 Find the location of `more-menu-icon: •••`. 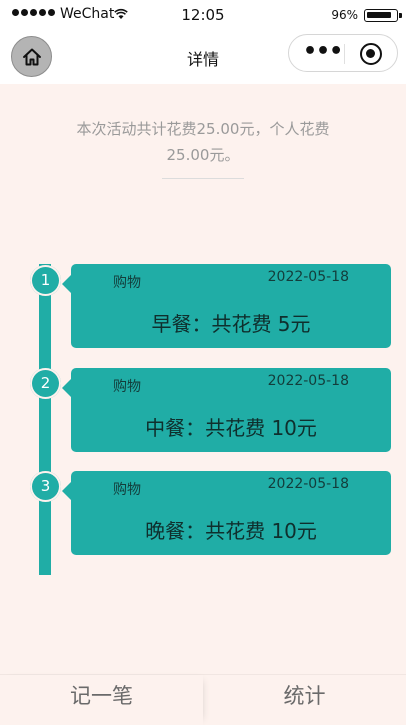

more-menu-icon: ••• is located at coordinates (323, 52).